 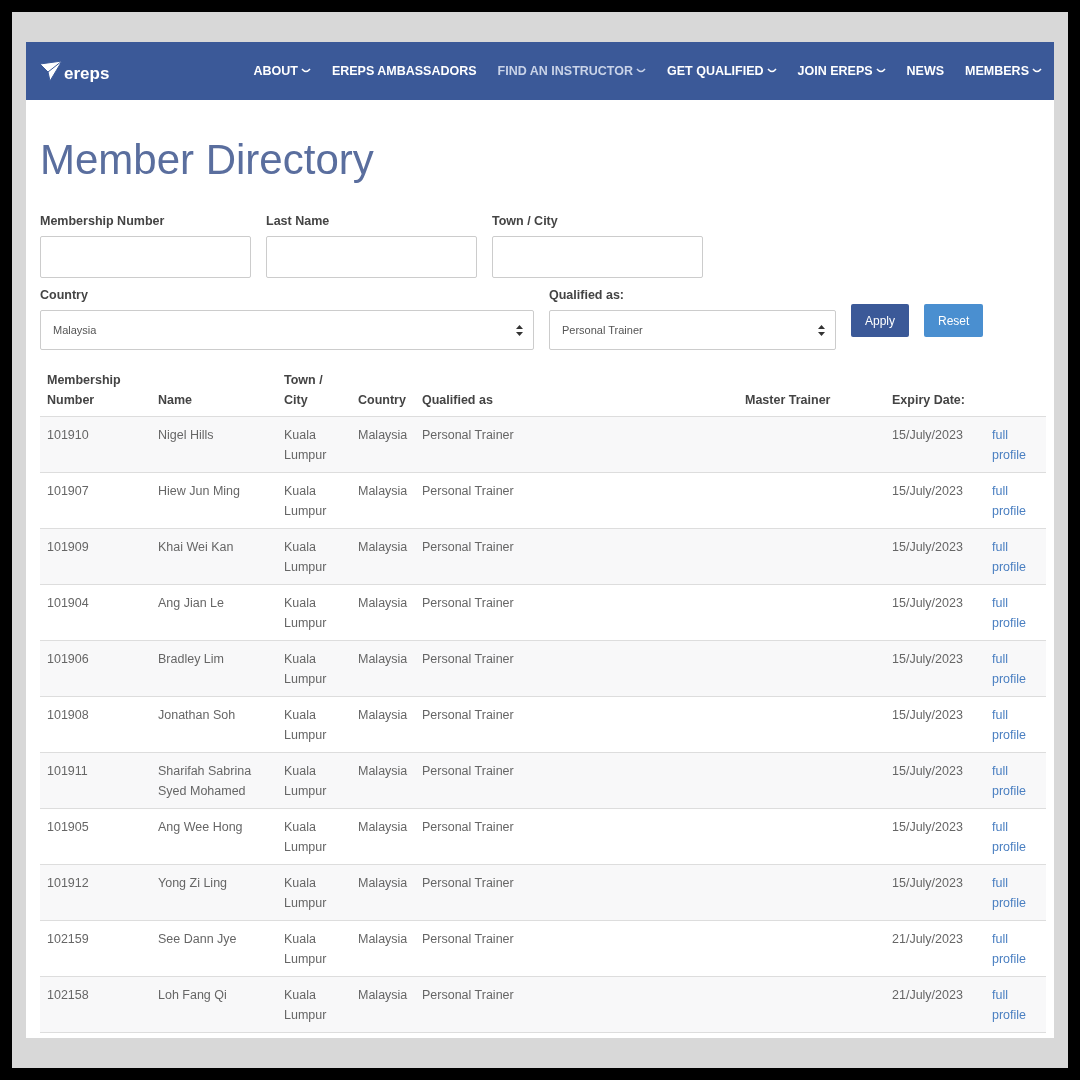 What do you see at coordinates (525, 221) in the screenshot?
I see `field-label: Town / City` at bounding box center [525, 221].